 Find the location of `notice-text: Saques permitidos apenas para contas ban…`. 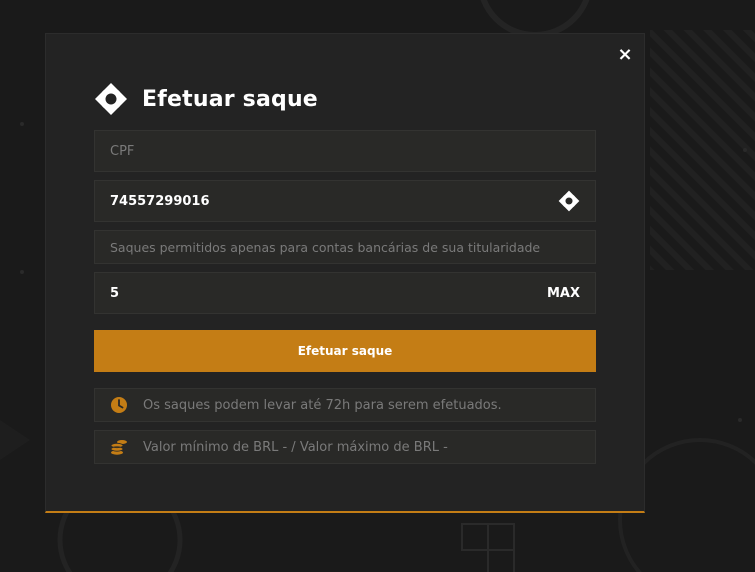

notice-text: Saques permitidos apenas para contas ban… is located at coordinates (325, 247).